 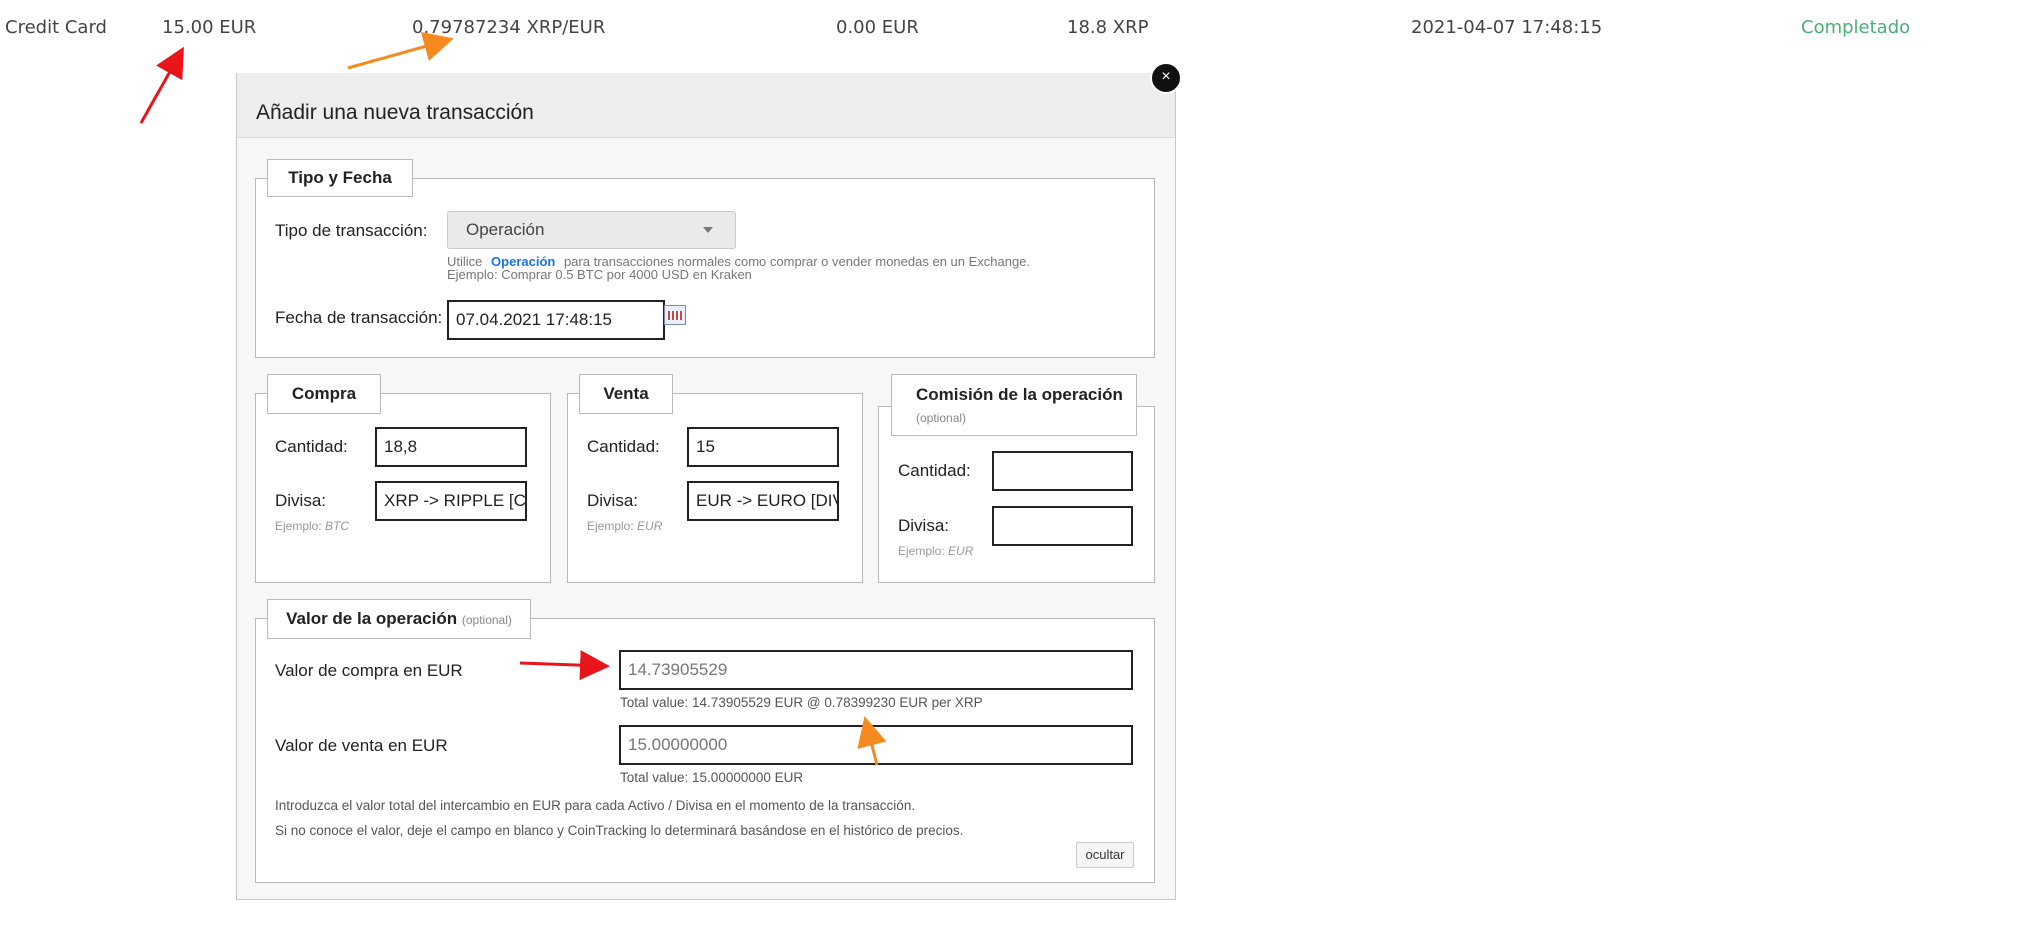 What do you see at coordinates (400, 51) in the screenshot?
I see `orange-arrow-rate` at bounding box center [400, 51].